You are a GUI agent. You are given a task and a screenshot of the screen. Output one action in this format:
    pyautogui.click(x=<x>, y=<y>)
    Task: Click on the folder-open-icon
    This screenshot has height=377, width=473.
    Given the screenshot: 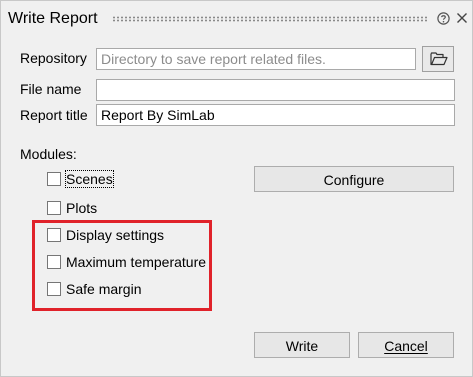 What is the action you would take?
    pyautogui.click(x=439, y=59)
    